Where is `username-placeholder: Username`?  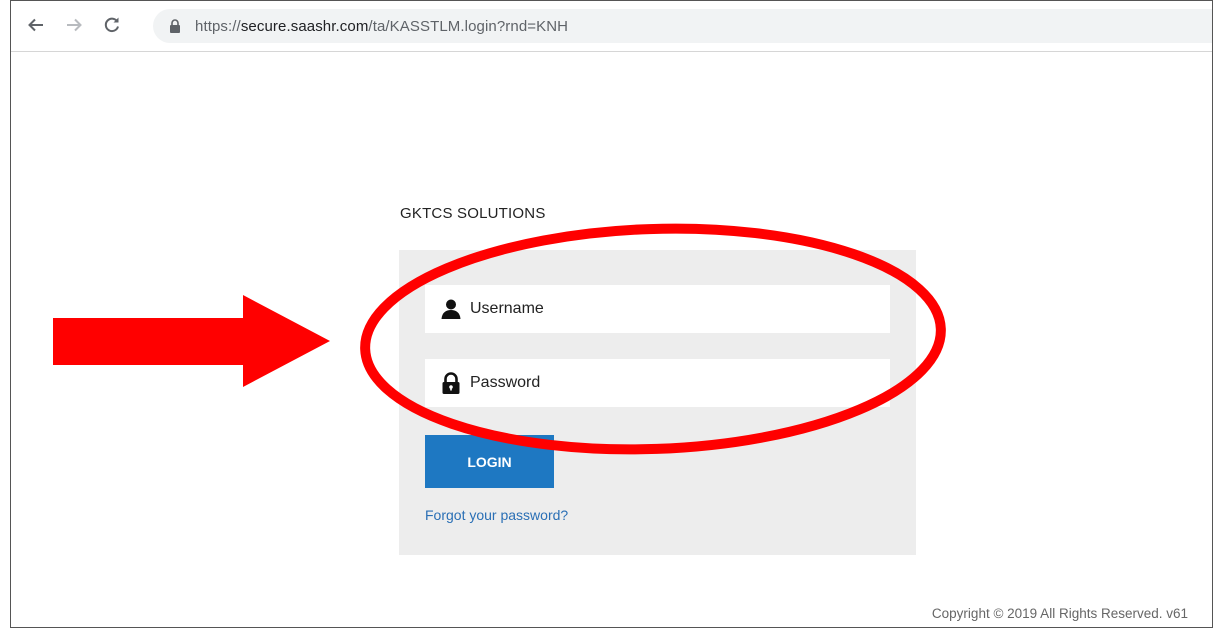 username-placeholder: Username is located at coordinates (507, 308).